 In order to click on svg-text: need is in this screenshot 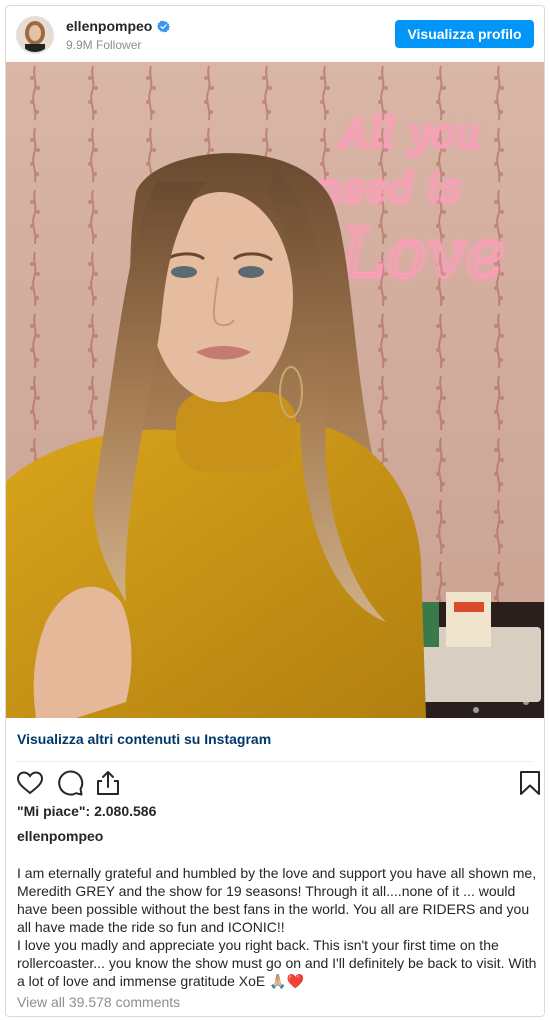, I will do `click(388, 189)`.